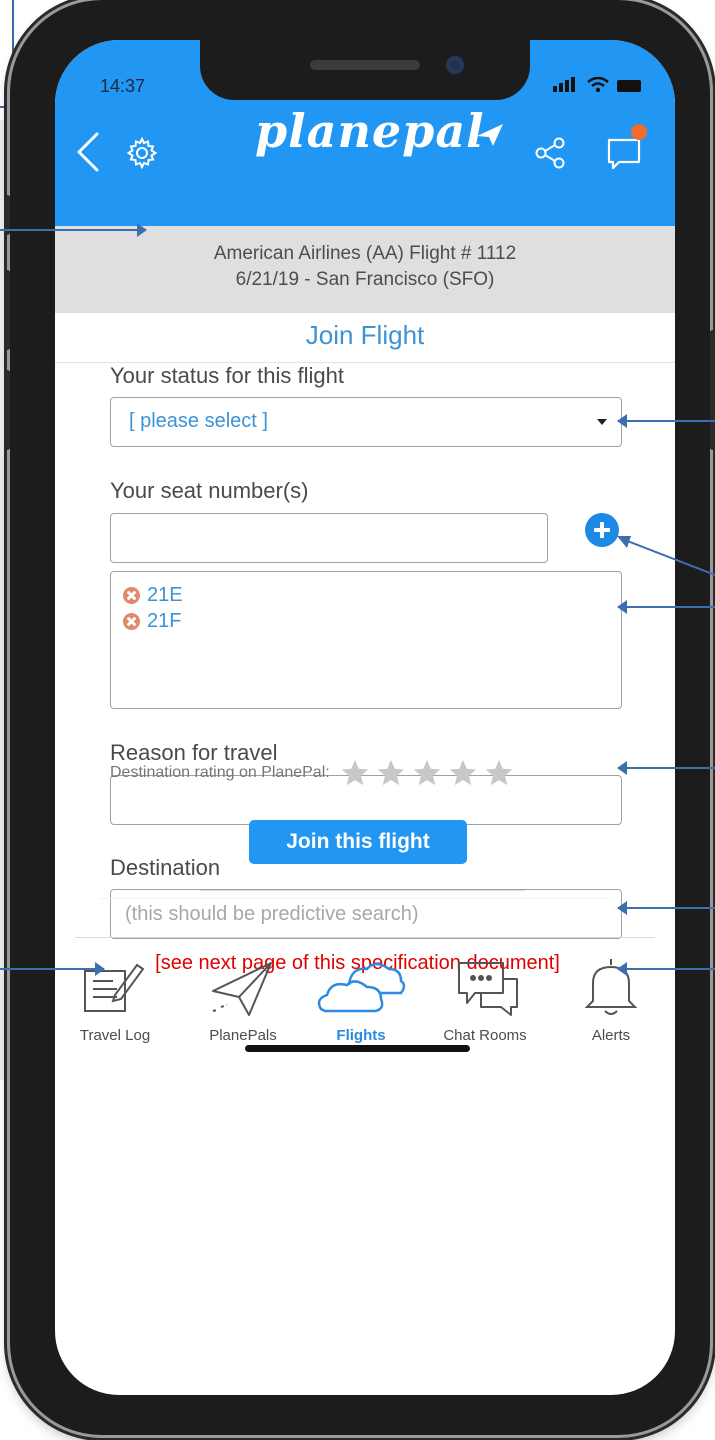 Image resolution: width=715 pixels, height=1440 pixels. Describe the element at coordinates (361, 1035) in the screenshot. I see `nav-label: Flights` at that location.